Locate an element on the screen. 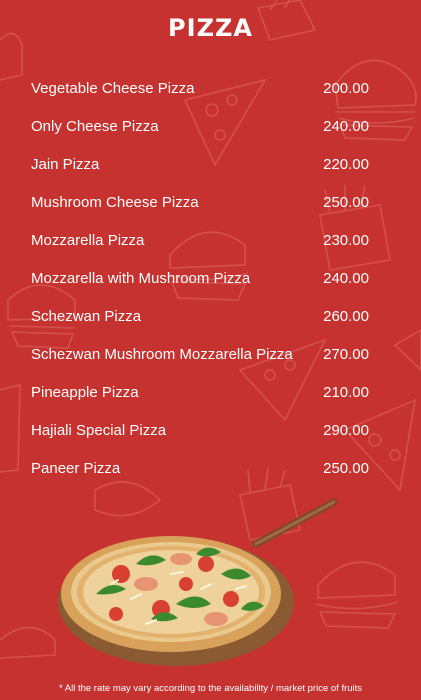 This screenshot has height=700, width=421. item-name: Pineapple Pizza is located at coordinates (85, 392).